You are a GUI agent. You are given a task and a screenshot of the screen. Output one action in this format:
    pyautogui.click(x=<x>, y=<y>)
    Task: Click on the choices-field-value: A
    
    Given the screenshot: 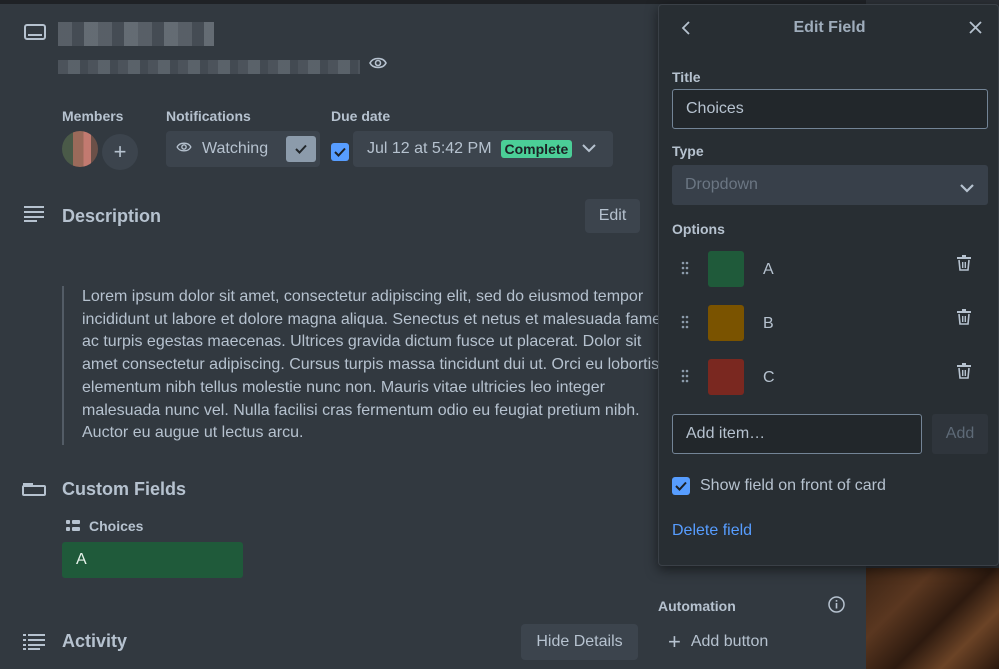 What is the action you would take?
    pyautogui.click(x=152, y=560)
    